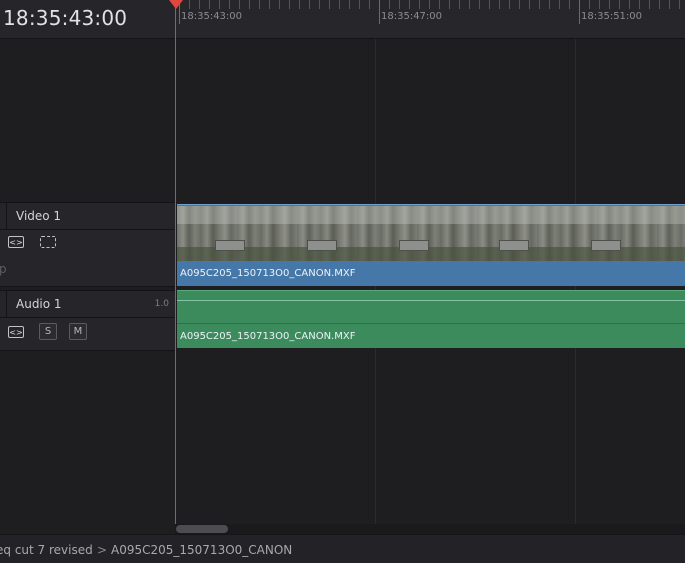  Describe the element at coordinates (65, 18) in the screenshot. I see `current-timecode: 18:35:43:00` at that location.